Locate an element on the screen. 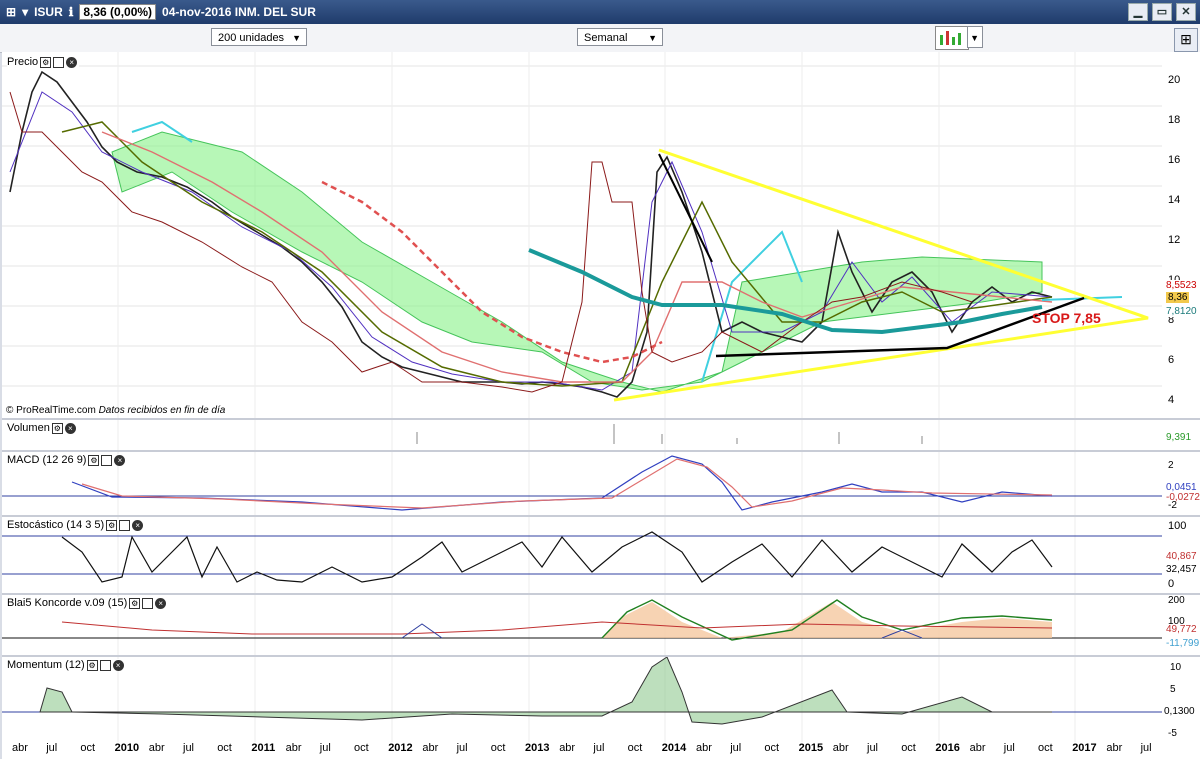 Image resolution: width=1200 pixels, height=759 pixels. period-select: Semanal ▼ is located at coordinates (620, 37).